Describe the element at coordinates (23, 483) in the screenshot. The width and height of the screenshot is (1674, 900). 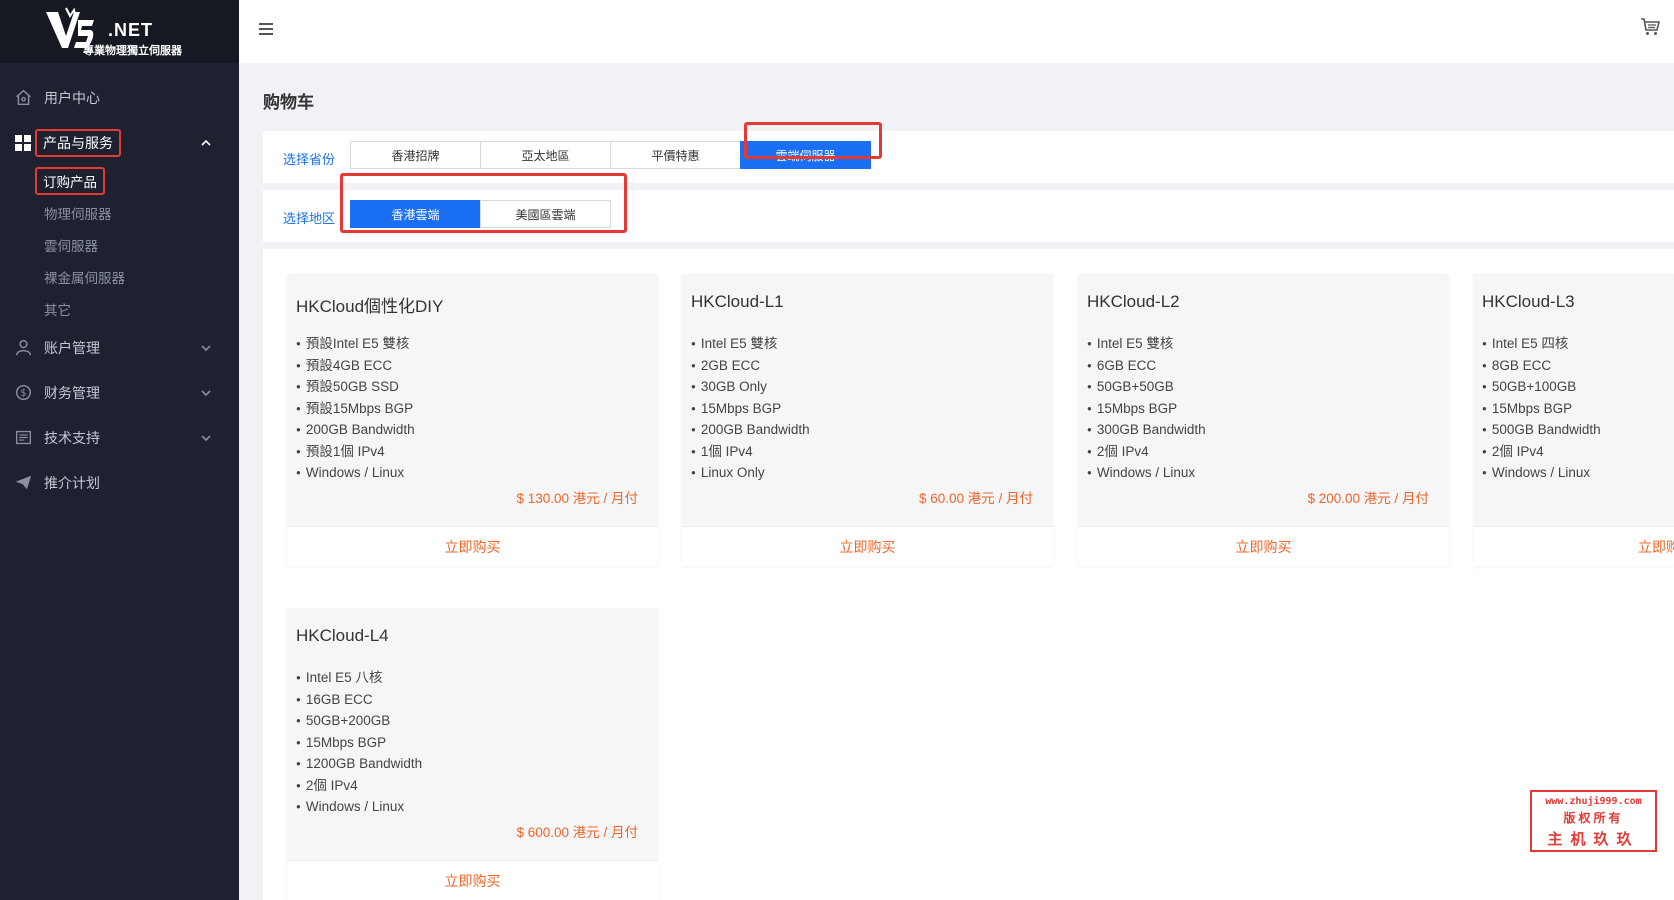
I see `send-icon` at that location.